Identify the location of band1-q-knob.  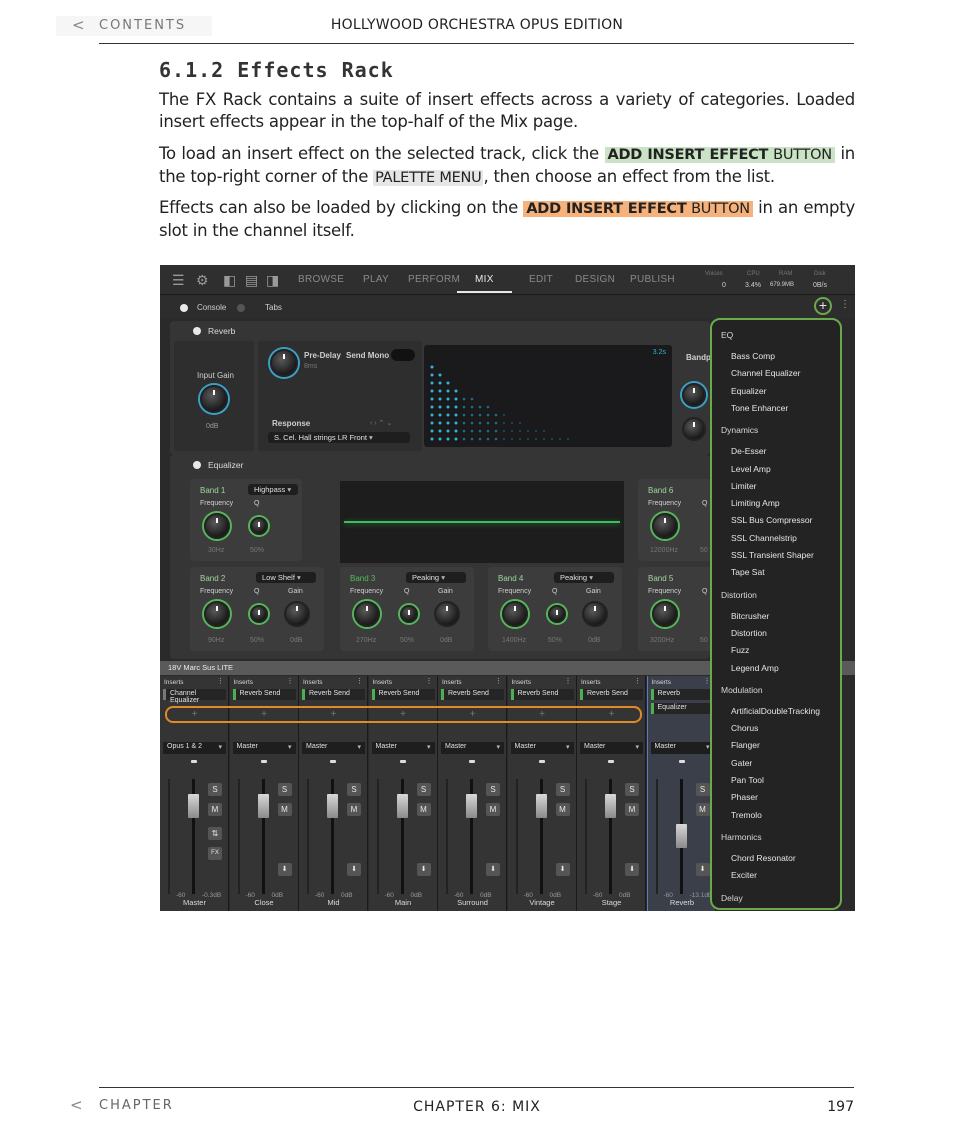
(259, 526).